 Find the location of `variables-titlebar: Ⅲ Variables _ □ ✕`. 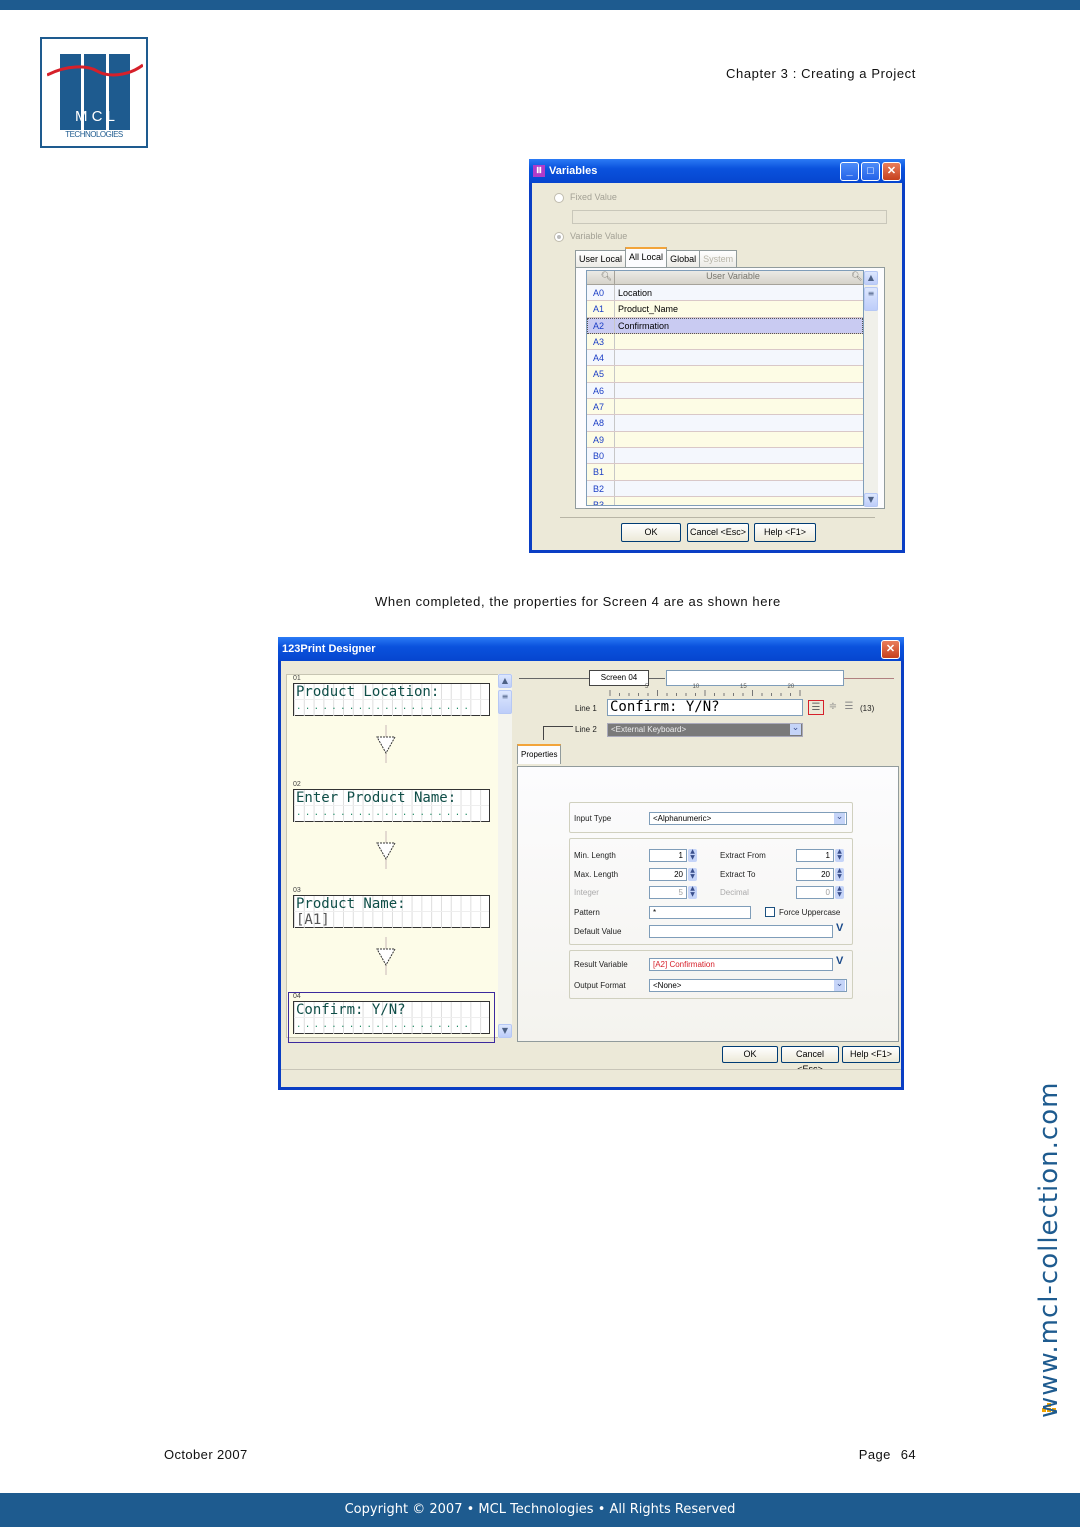

variables-titlebar: Ⅲ Variables _ □ ✕ is located at coordinates (717, 171).